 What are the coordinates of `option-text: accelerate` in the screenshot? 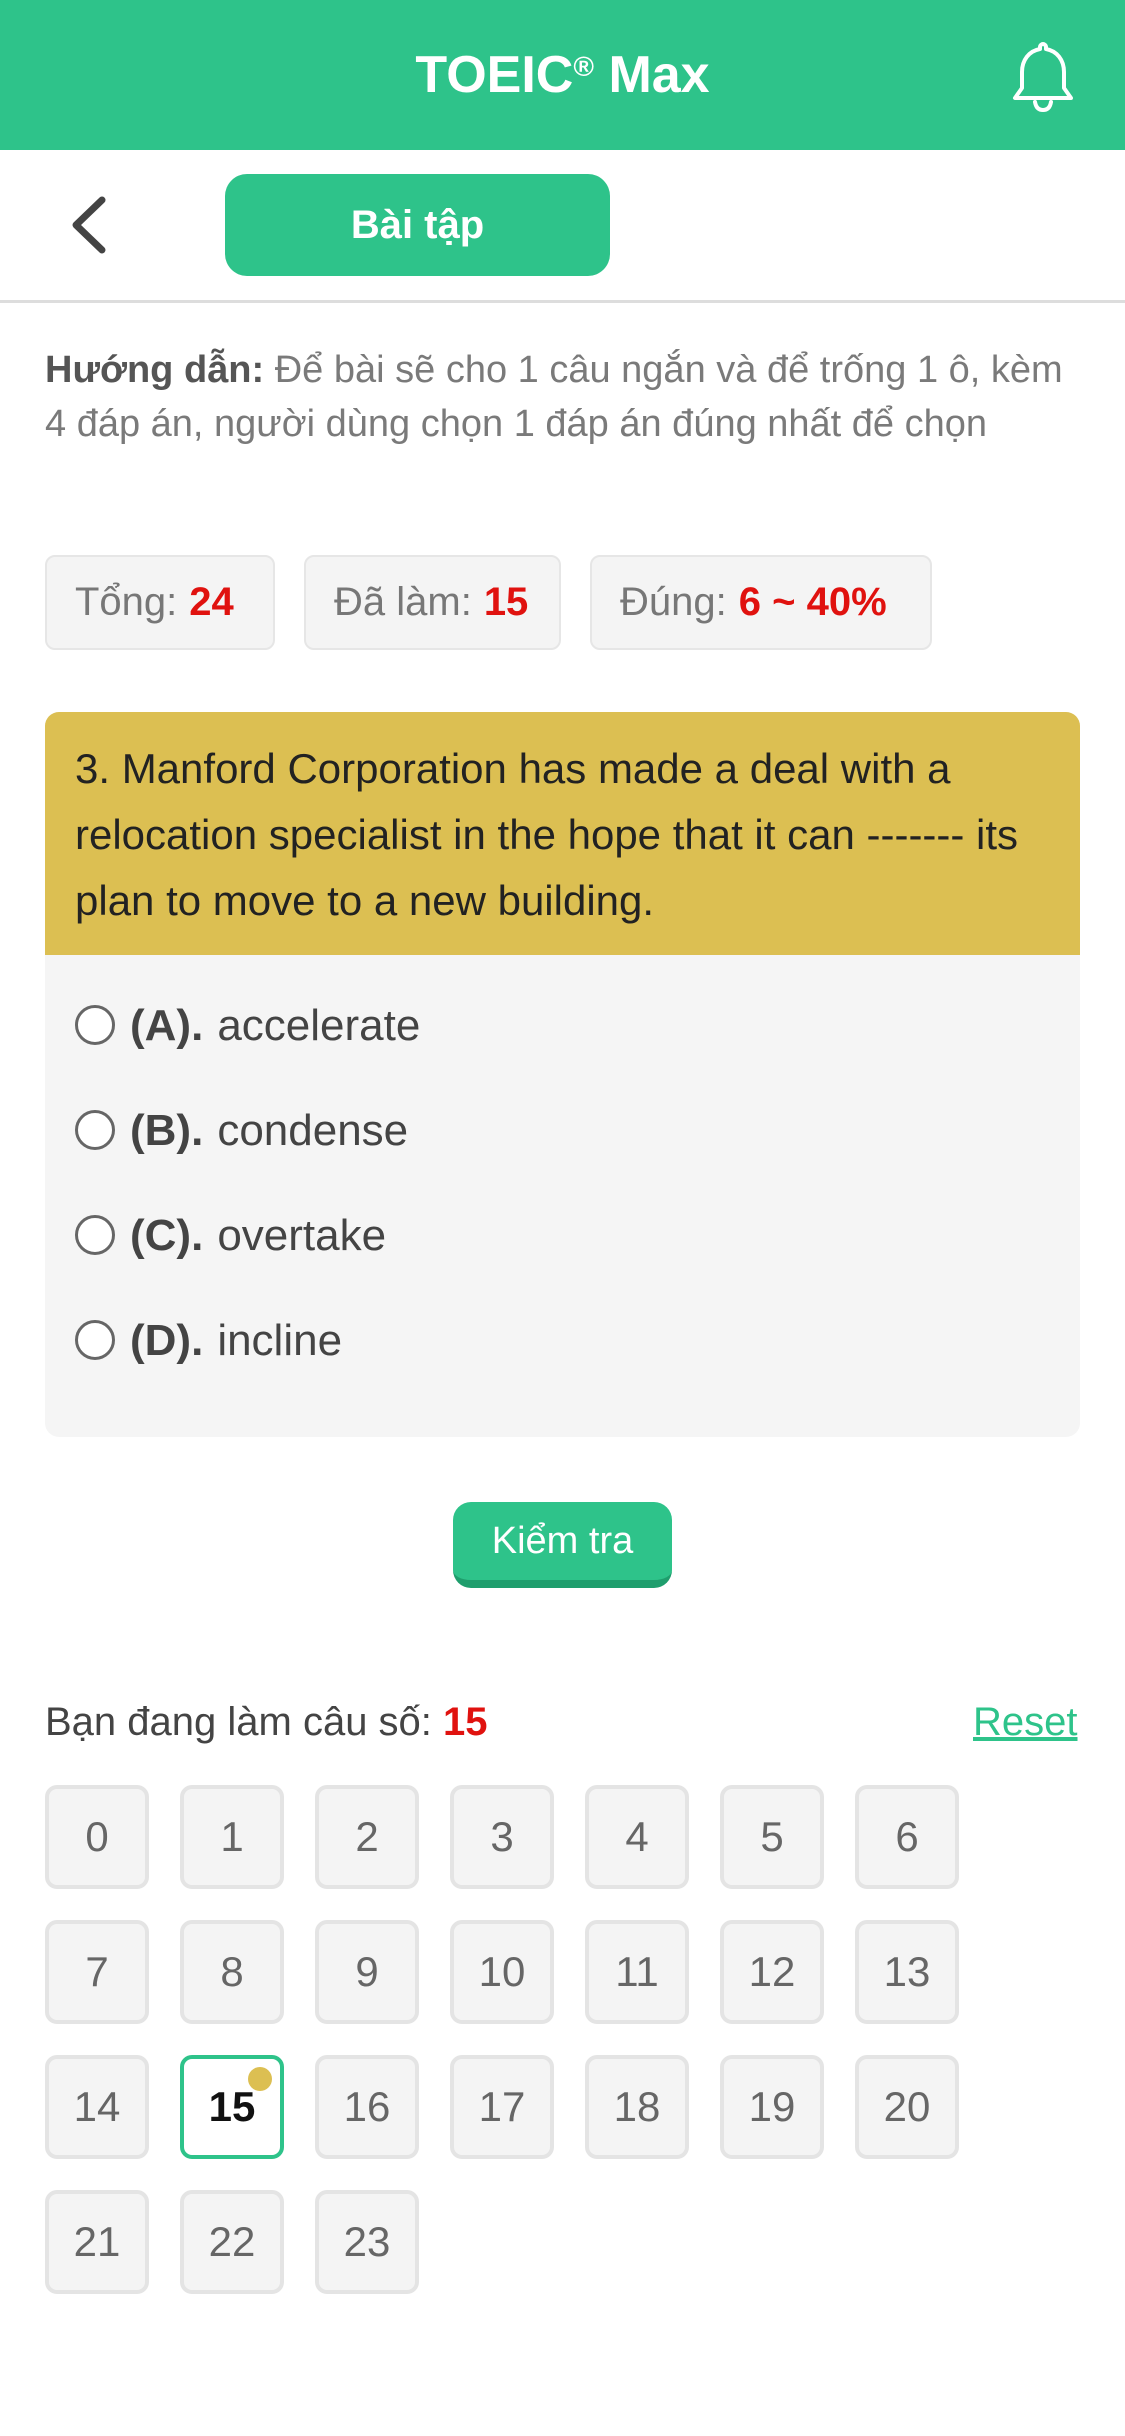 It's located at (319, 1025).